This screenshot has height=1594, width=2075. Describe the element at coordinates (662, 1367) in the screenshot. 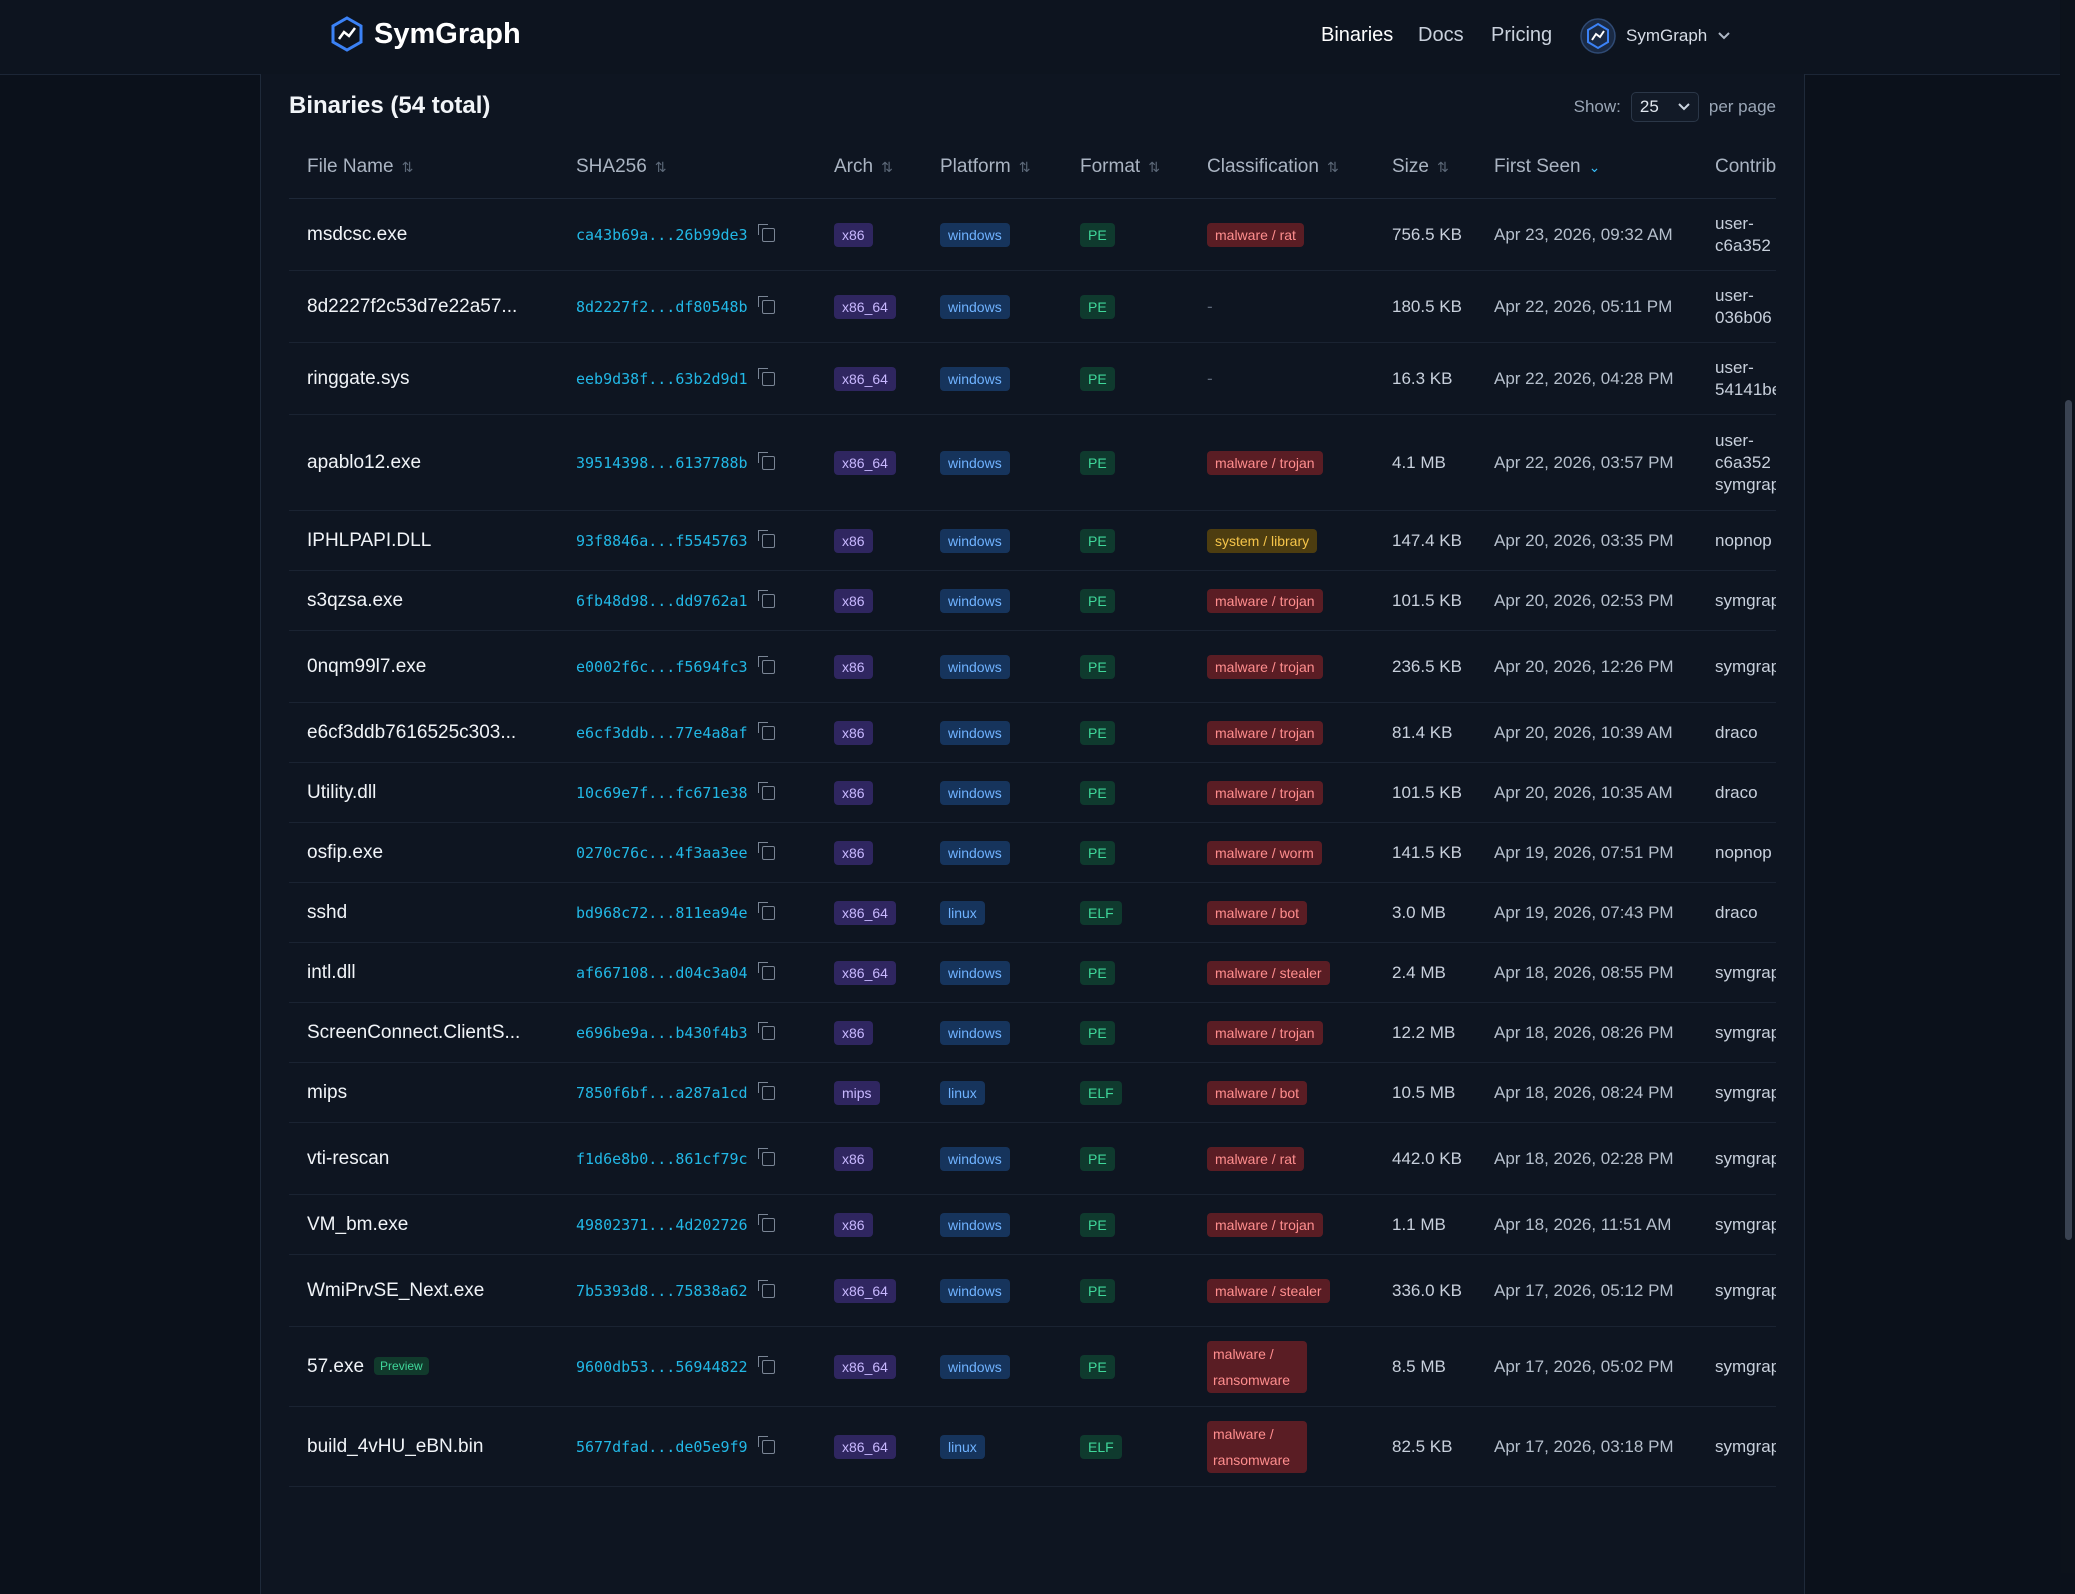

I see `sha256-value: 9600db53...56944822` at that location.